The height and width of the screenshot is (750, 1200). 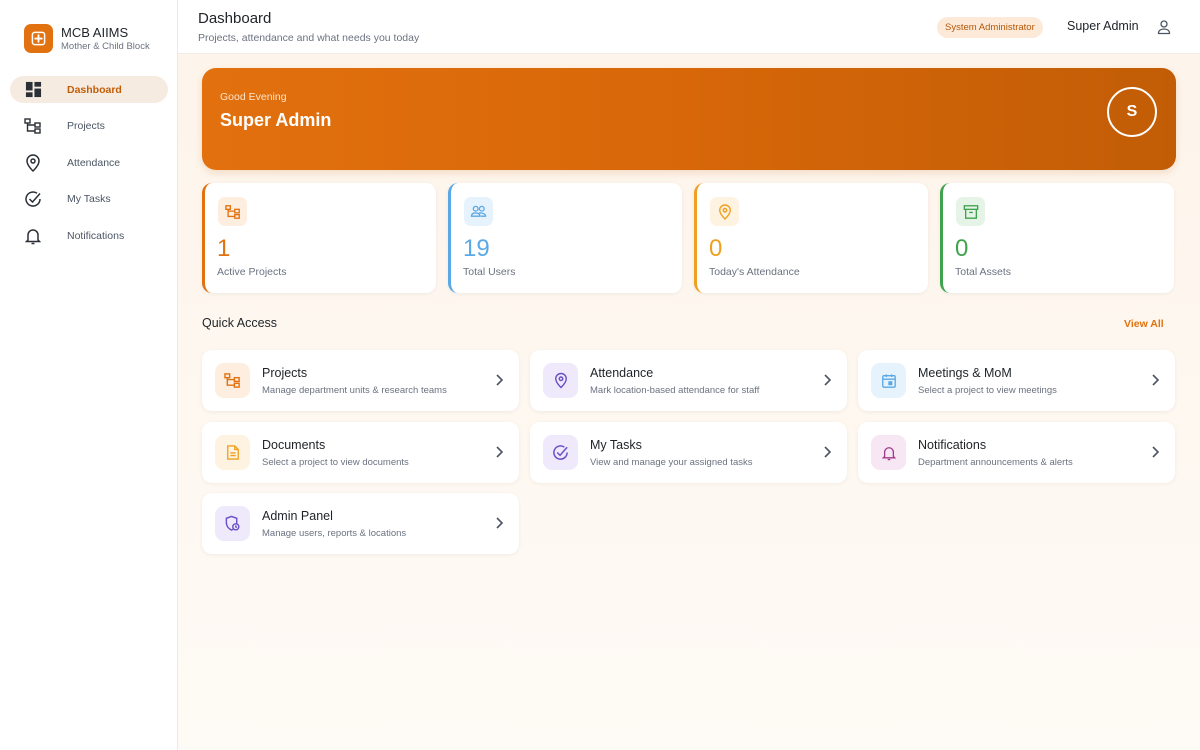 I want to click on sidebar-item-label: Notifications, so click(x=96, y=235).